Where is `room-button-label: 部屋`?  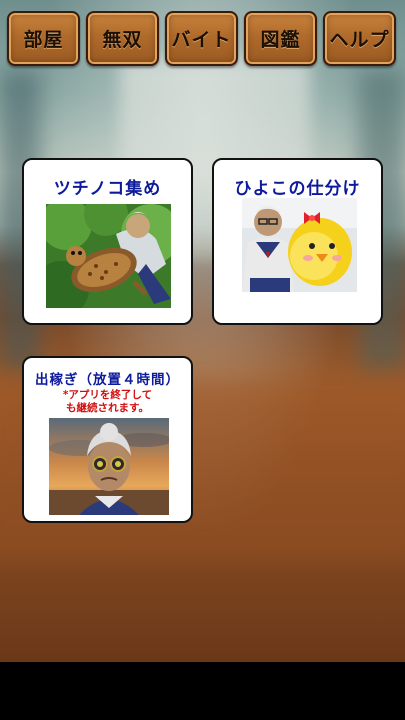
room-button-label: 部屋 is located at coordinates (43, 40).